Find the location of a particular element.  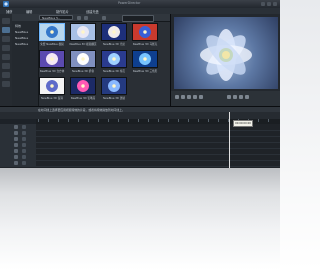

voice-room-icon is located at coordinates (6, 84).